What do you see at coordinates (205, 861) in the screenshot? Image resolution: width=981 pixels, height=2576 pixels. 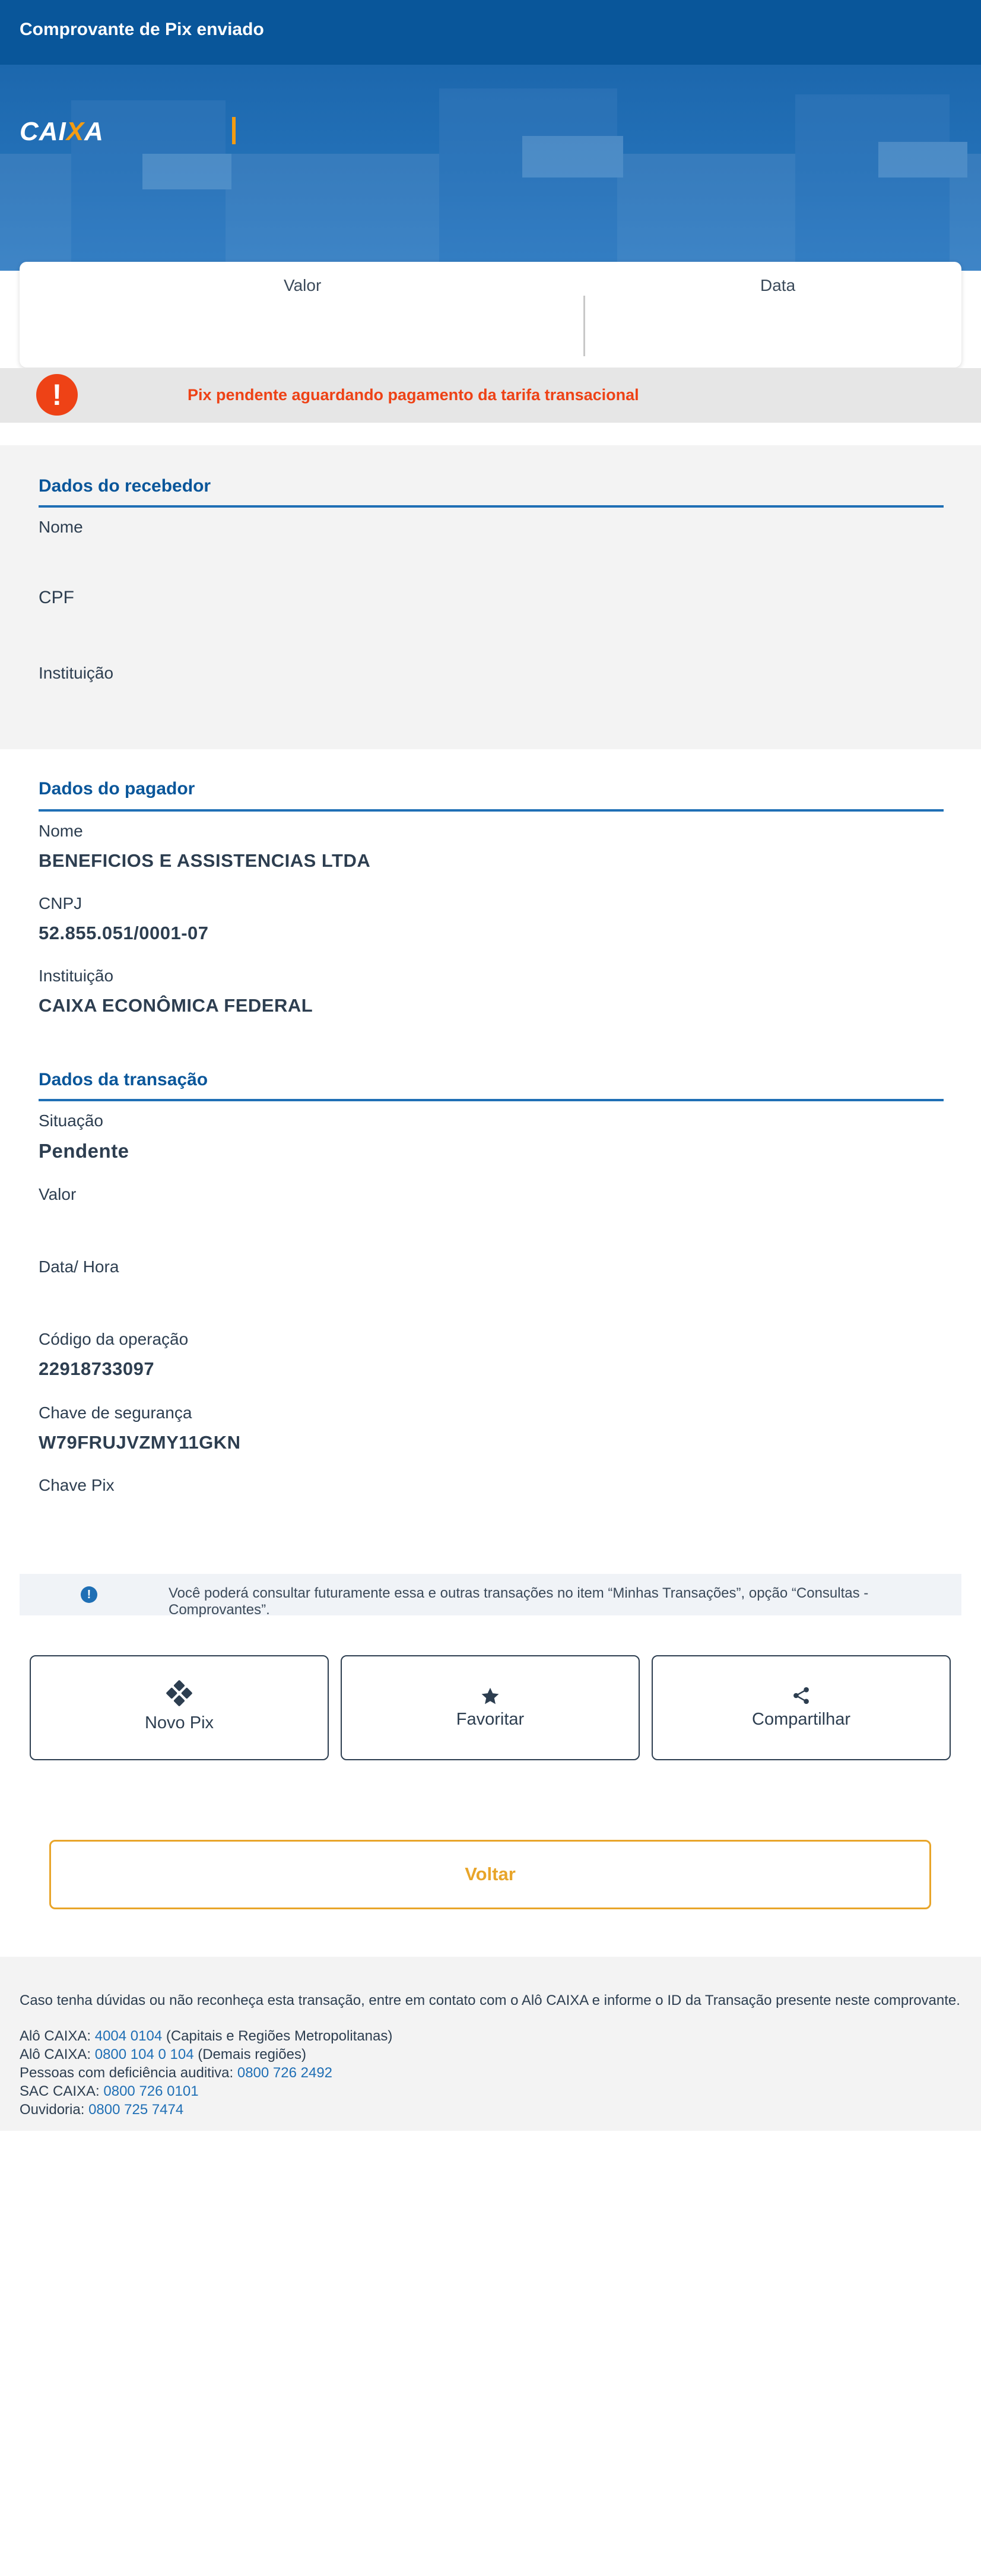 I see `pagador-nome-value: BENEFICIOS E ASSISTENCIAS LTDA` at bounding box center [205, 861].